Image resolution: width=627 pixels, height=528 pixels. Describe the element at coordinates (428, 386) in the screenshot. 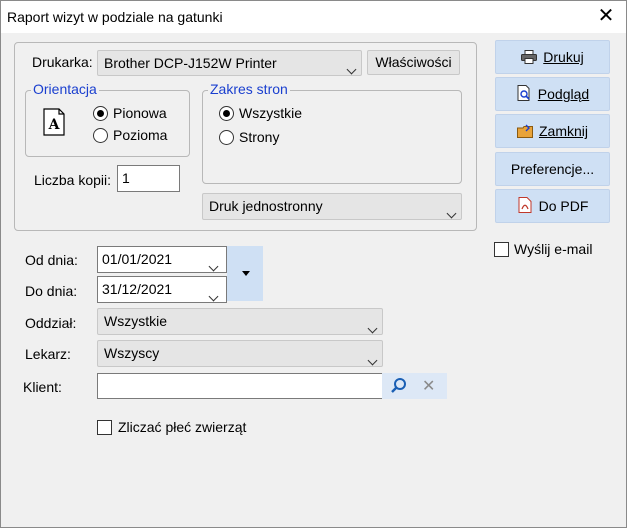

I see `clear-icon: ✕` at that location.